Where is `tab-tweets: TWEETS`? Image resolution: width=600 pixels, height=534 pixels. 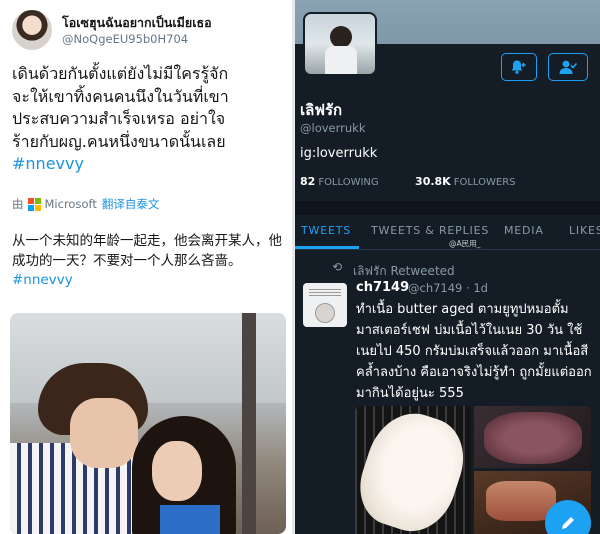 tab-tweets: TWEETS is located at coordinates (326, 230).